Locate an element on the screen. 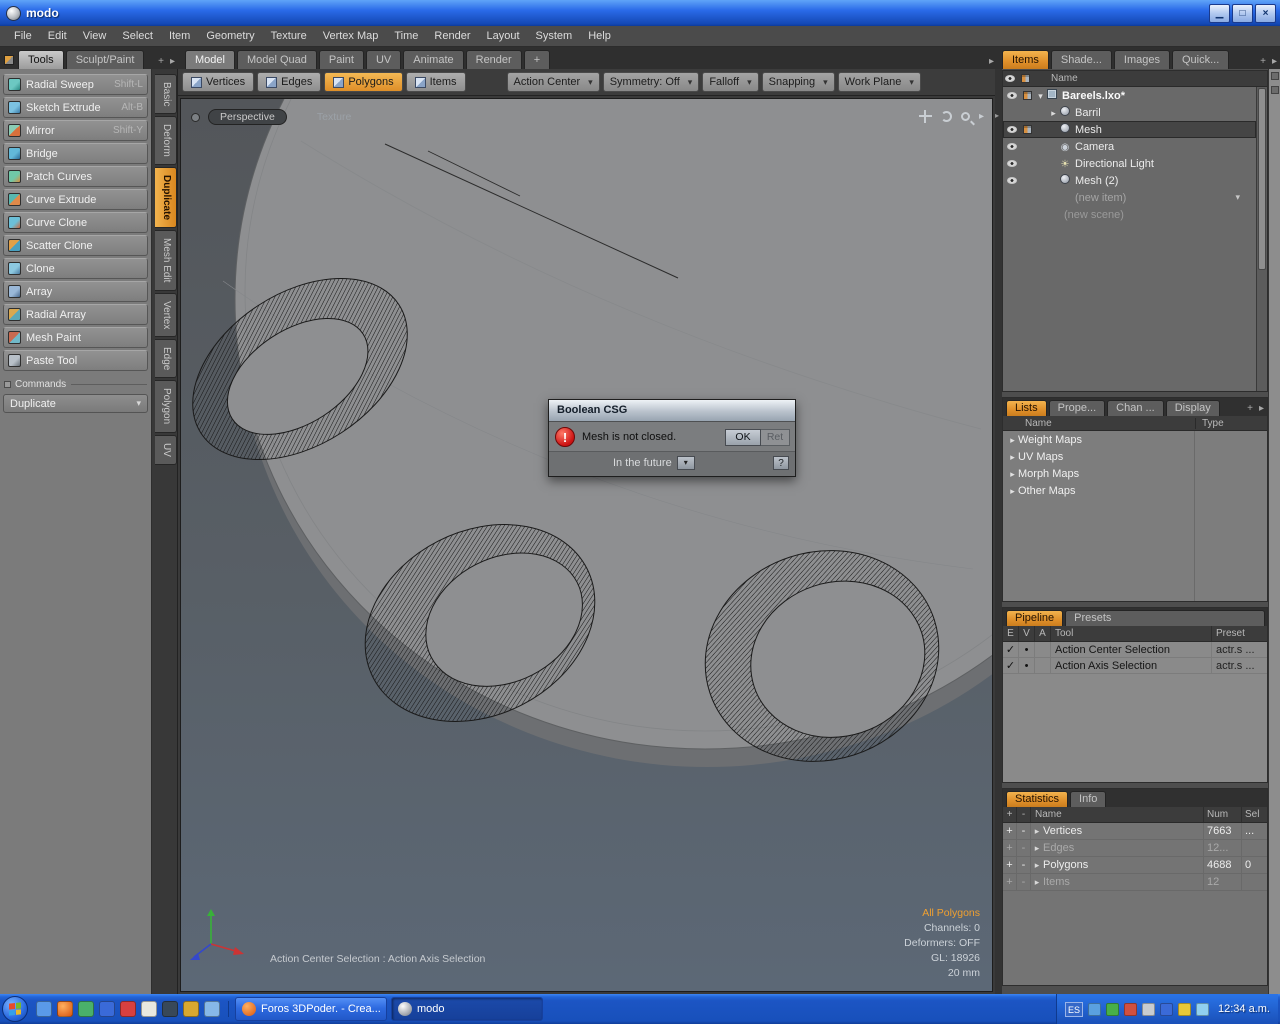  chevron-down-icon is located at coordinates (1237, 197).